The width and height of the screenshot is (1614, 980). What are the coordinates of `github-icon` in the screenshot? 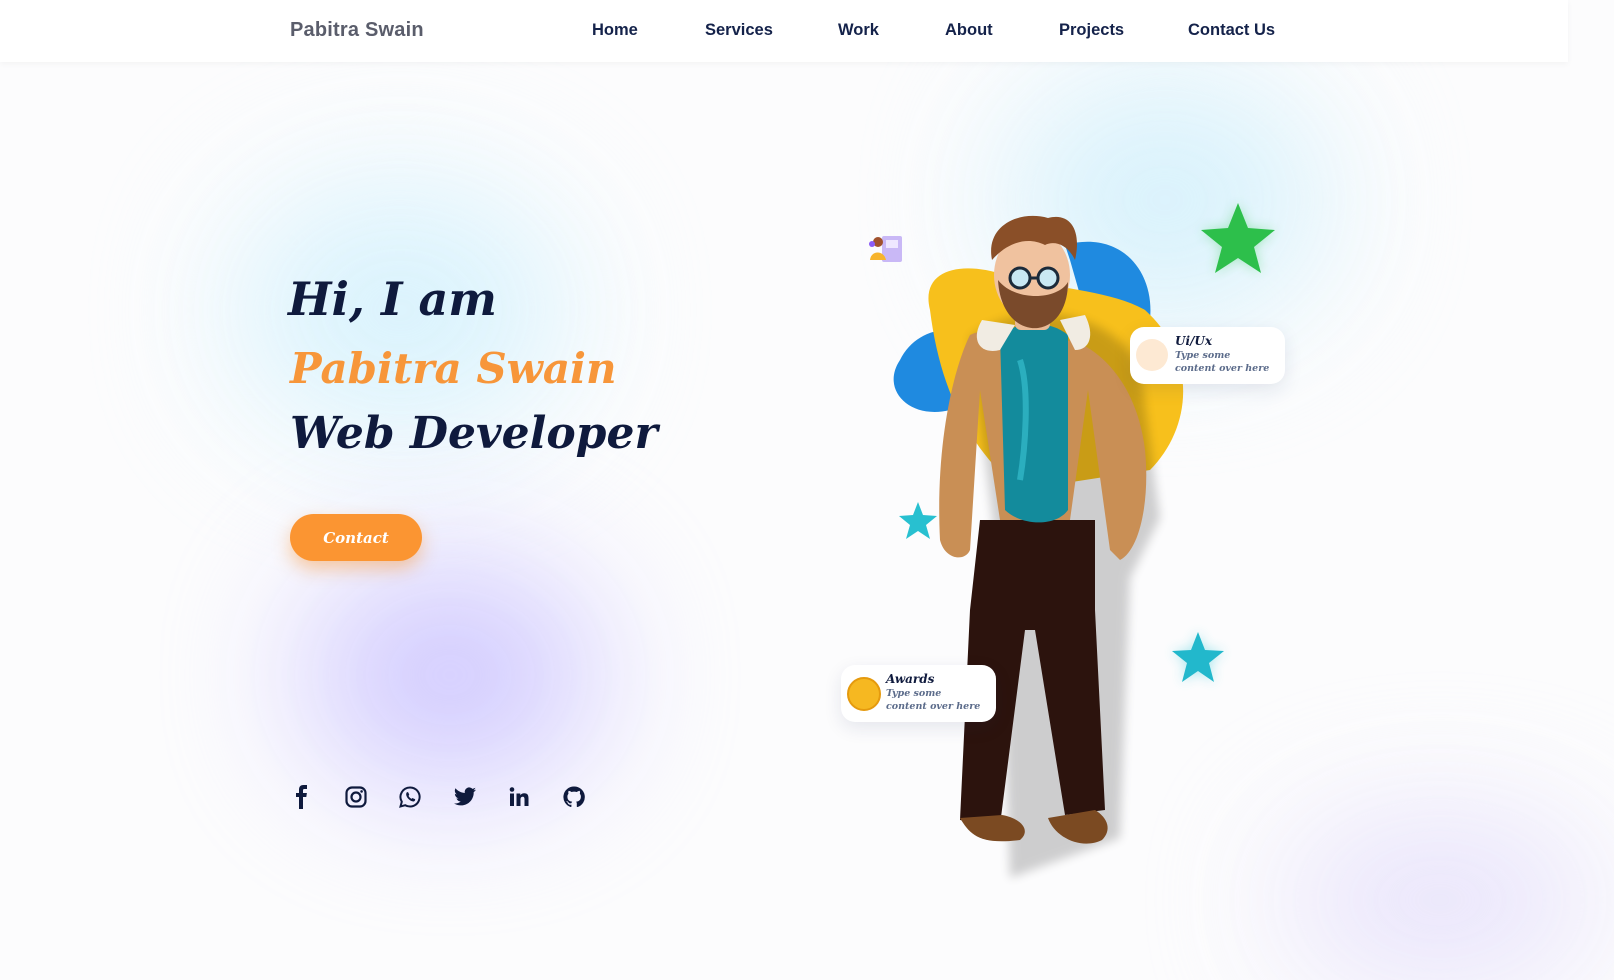 It's located at (574, 797).